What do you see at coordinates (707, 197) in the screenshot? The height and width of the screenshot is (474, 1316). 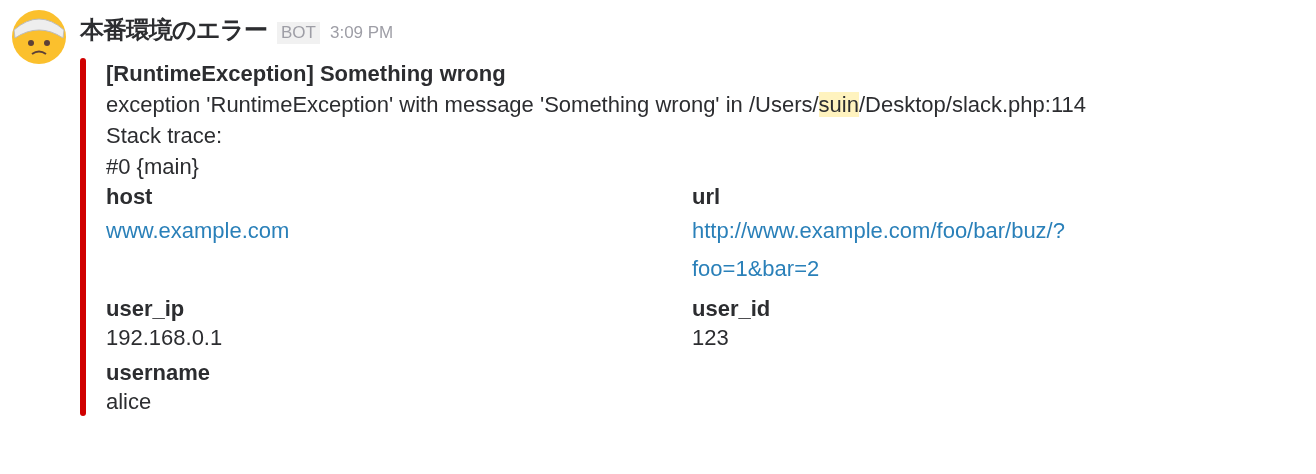 I see `field-title: url` at bounding box center [707, 197].